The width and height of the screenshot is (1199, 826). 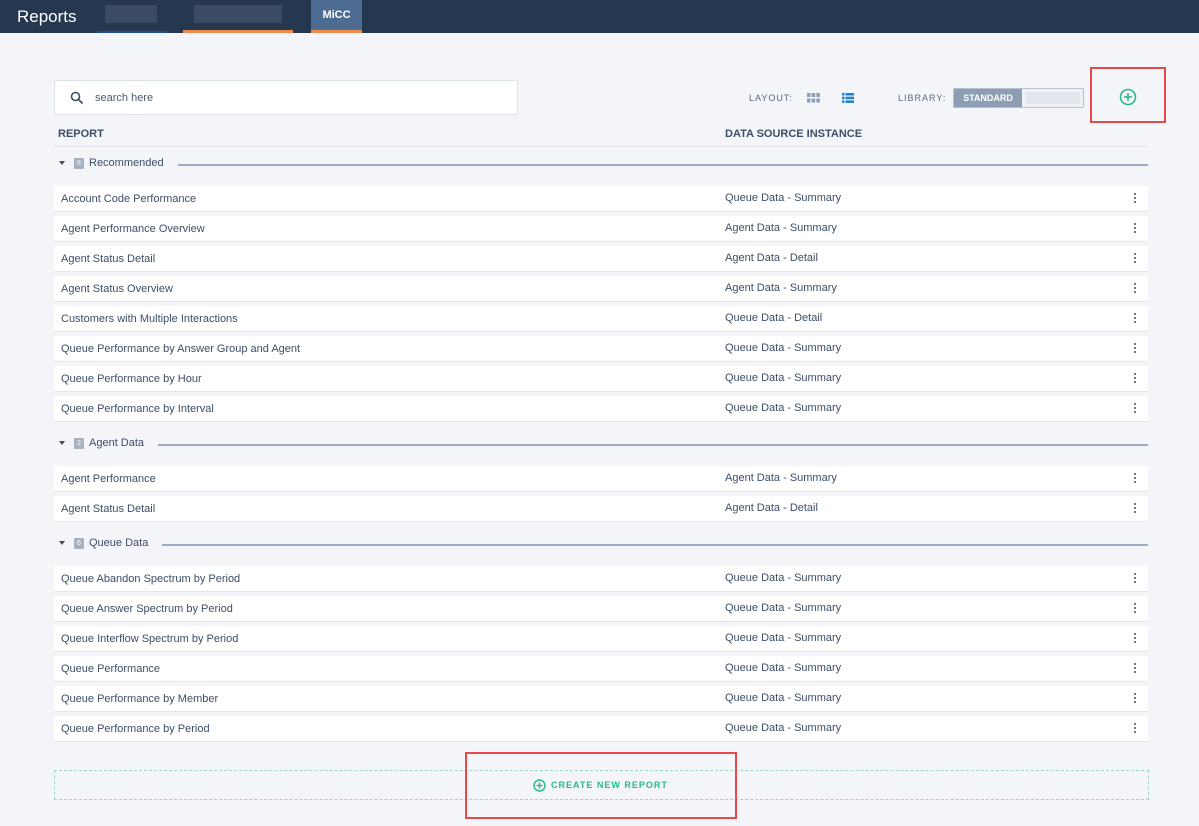 I want to click on report-name: Agent Status Overview, so click(x=117, y=289).